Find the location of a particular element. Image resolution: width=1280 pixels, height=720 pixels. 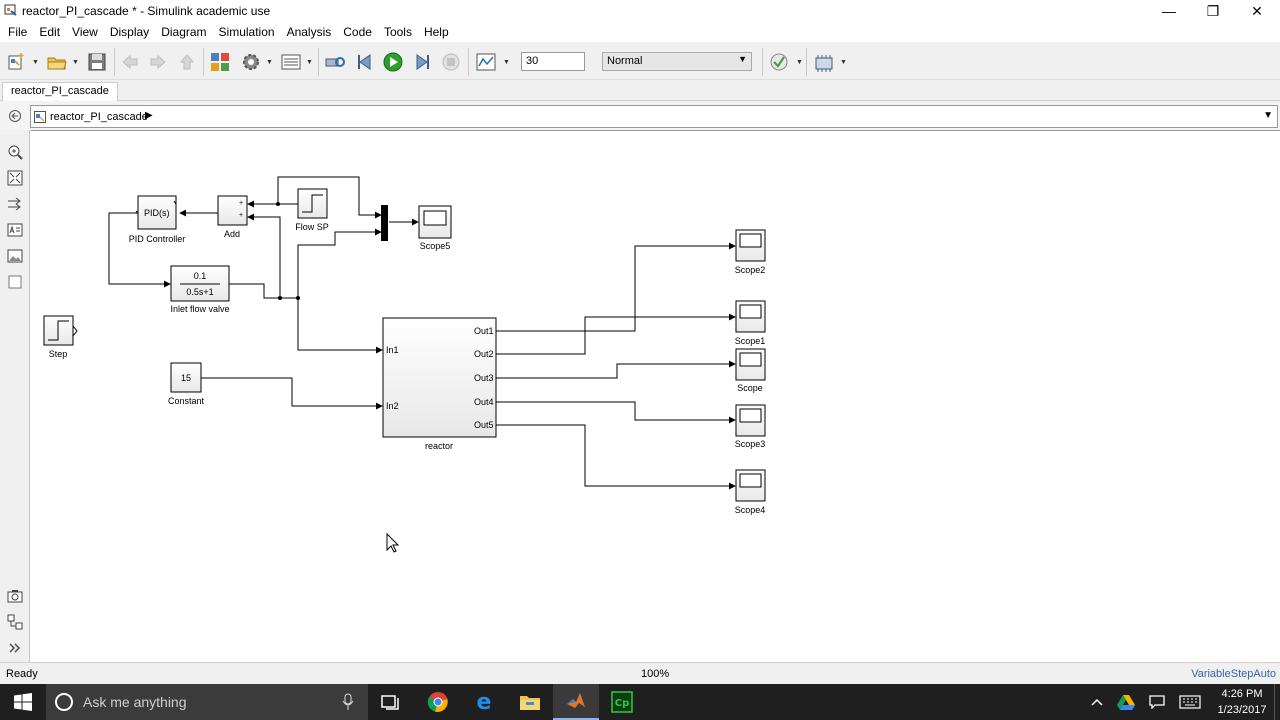

annotation-icon is located at coordinates (15, 230).